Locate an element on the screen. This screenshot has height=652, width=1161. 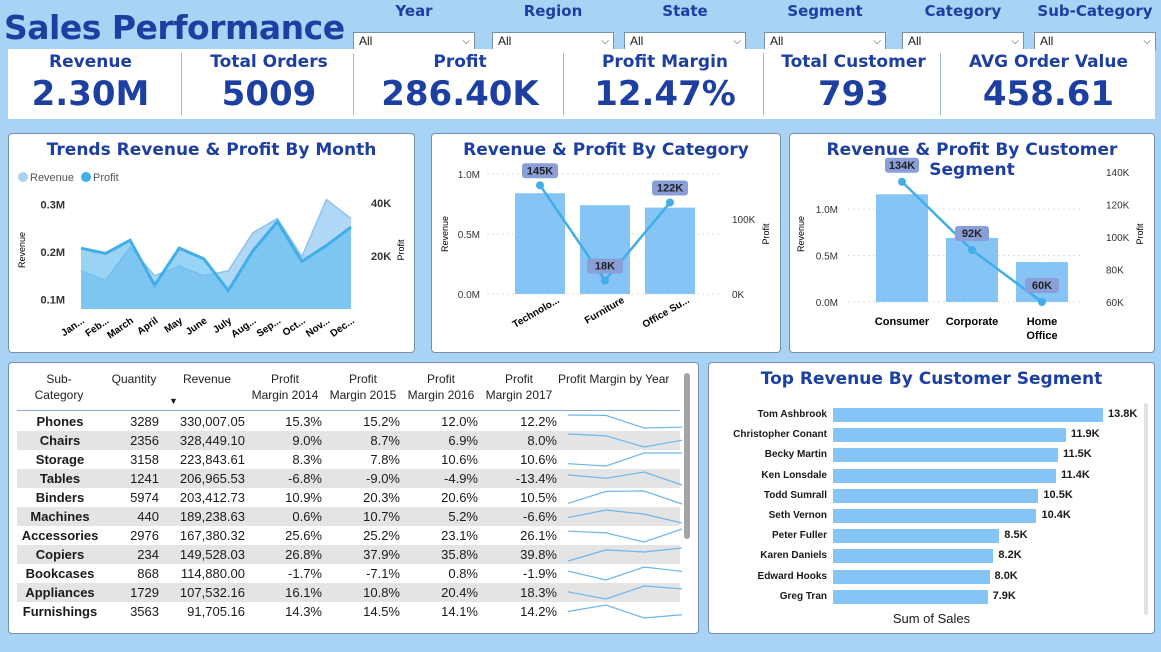
cell-name: Copiers is located at coordinates (60, 554).